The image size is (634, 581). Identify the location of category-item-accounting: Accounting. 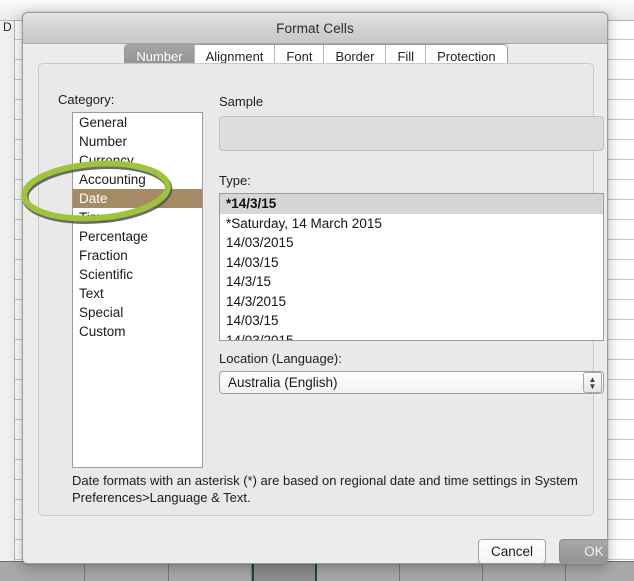
(137, 179).